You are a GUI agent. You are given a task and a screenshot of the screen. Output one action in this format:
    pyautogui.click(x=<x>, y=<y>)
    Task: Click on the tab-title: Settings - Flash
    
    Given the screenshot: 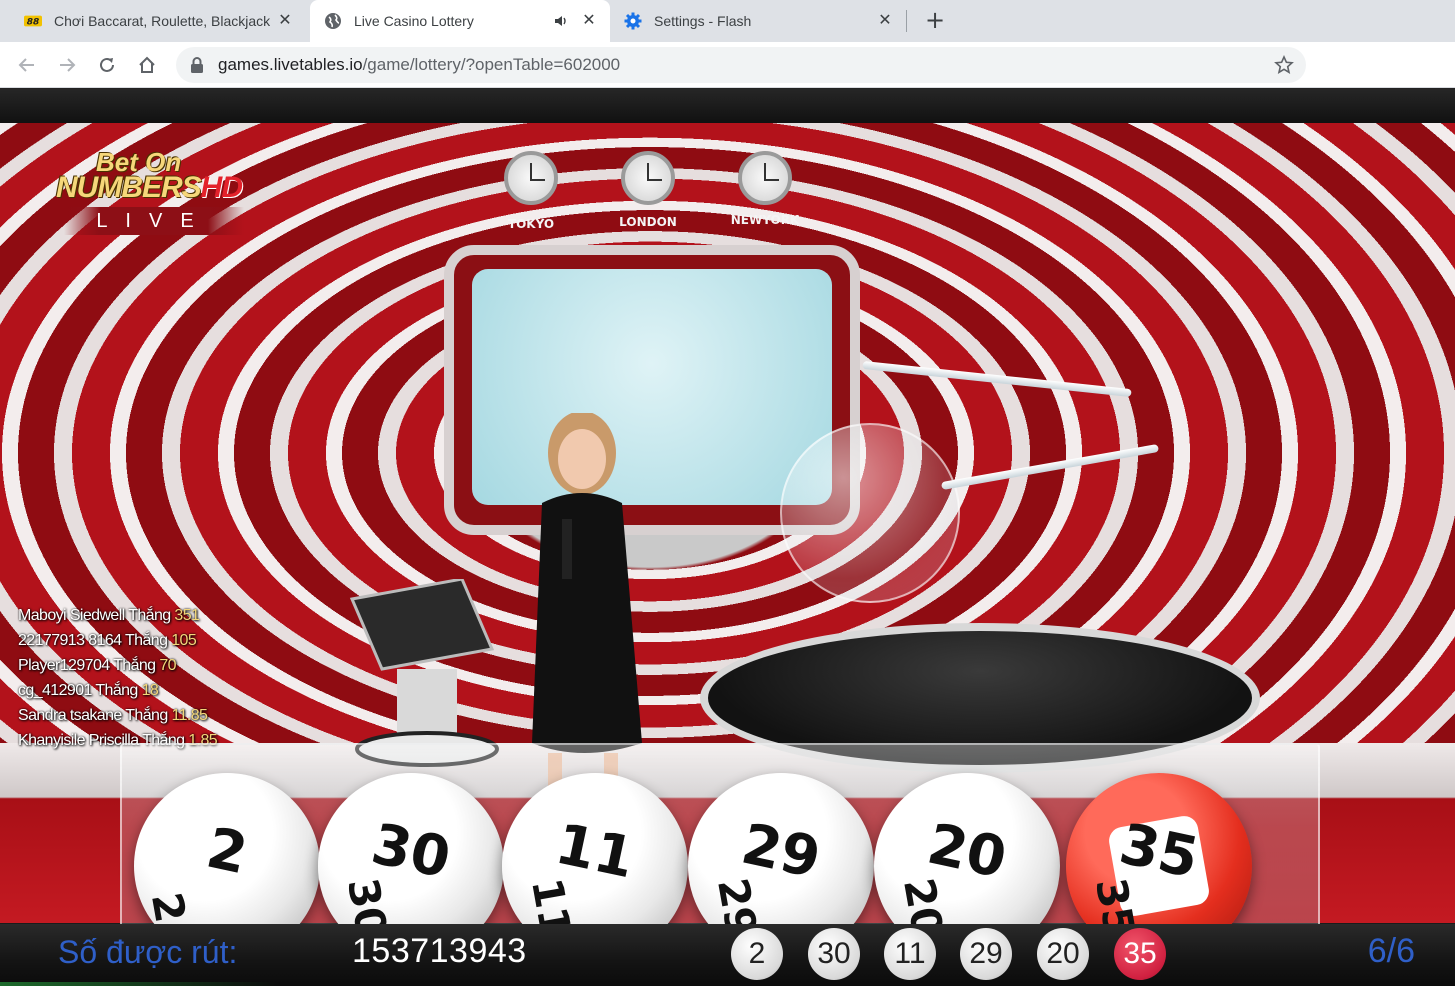 What is the action you would take?
    pyautogui.click(x=703, y=21)
    